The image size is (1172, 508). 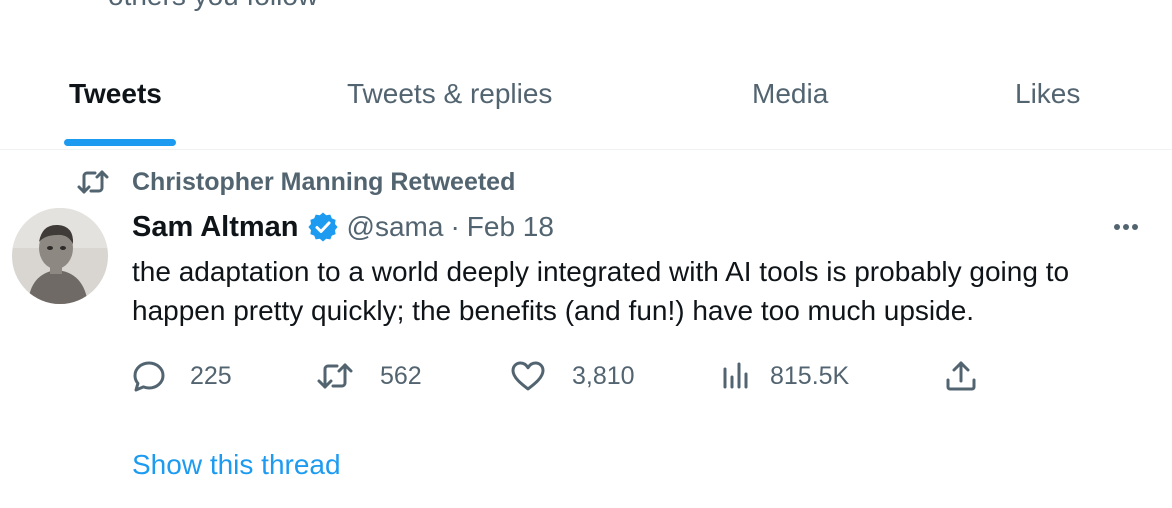 I want to click on retweet-button: 562, so click(x=369, y=376).